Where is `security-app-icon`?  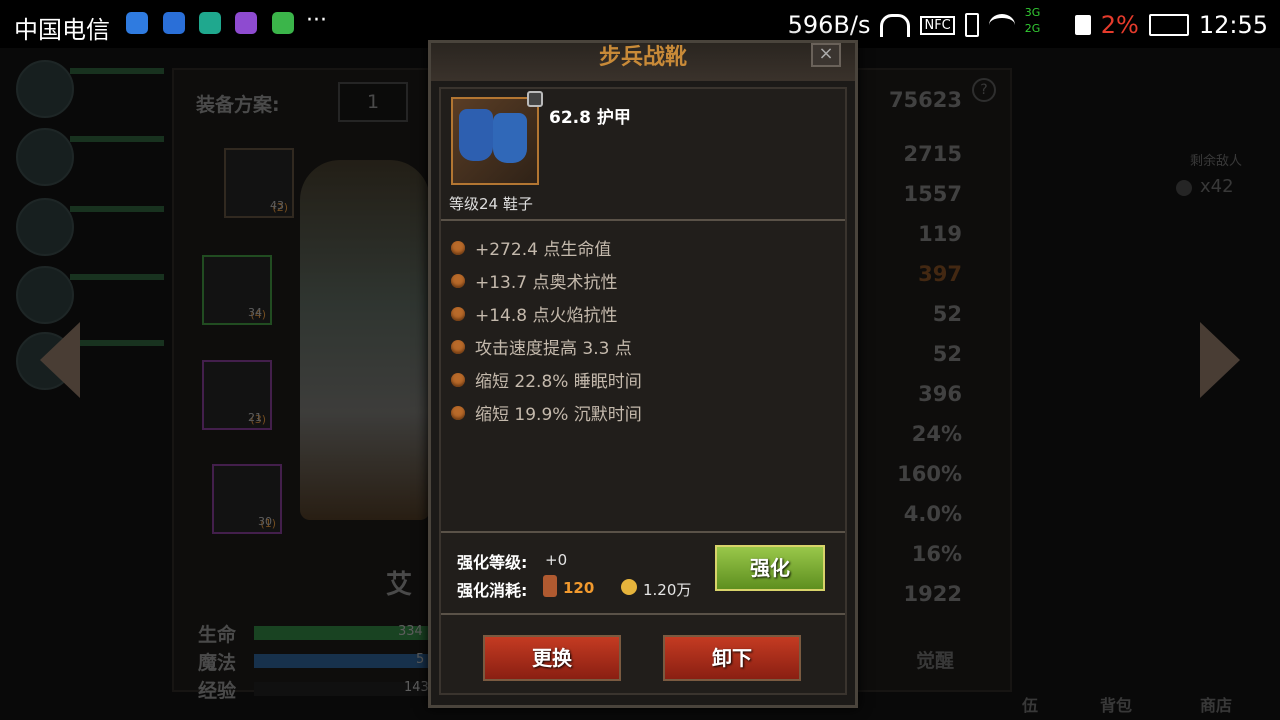 security-app-icon is located at coordinates (210, 23).